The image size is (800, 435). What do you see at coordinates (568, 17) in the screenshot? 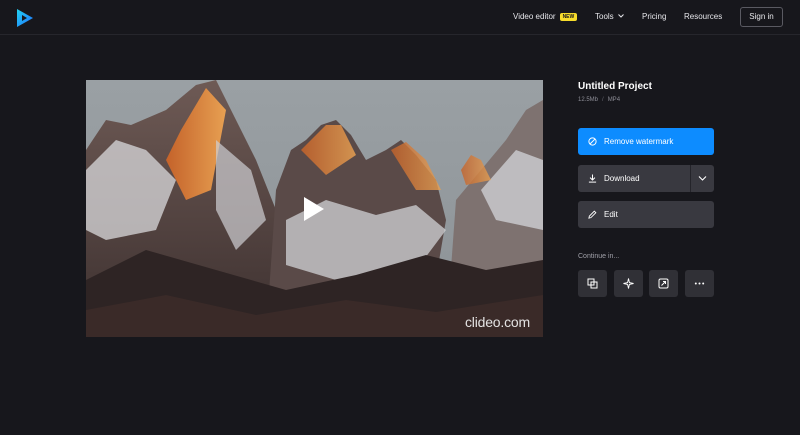
I see `new-badge: NEW` at bounding box center [568, 17].